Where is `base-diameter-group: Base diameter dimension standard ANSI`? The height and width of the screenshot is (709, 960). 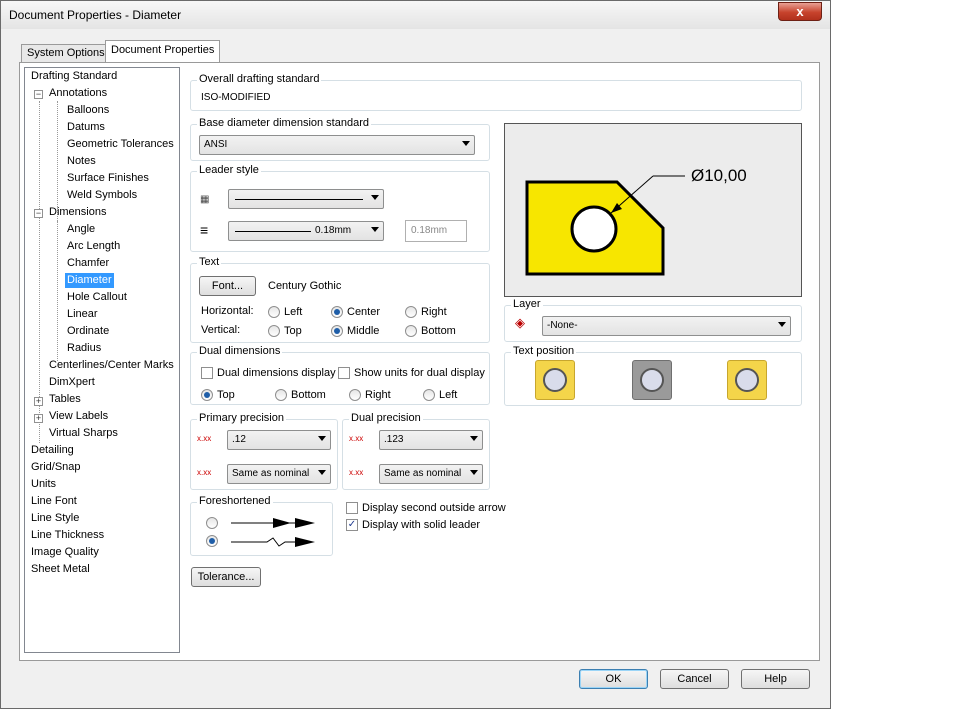
base-diameter-group: Base diameter dimension standard ANSI is located at coordinates (340, 139).